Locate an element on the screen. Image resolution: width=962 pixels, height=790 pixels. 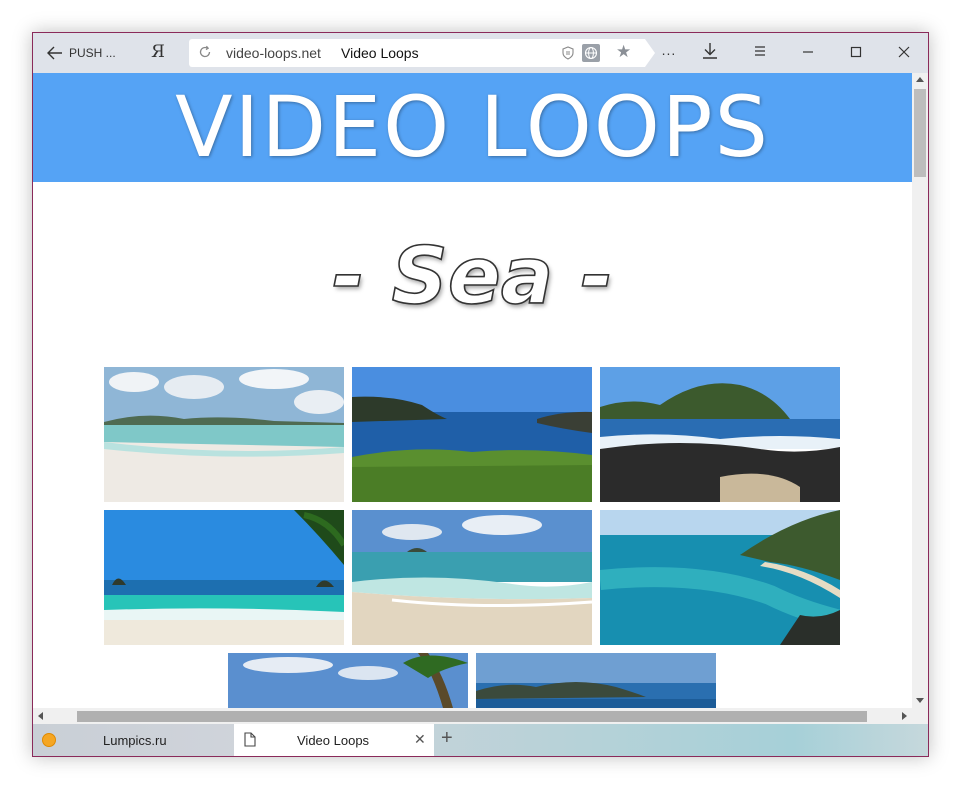
reload-icon is located at coordinates (205, 52).